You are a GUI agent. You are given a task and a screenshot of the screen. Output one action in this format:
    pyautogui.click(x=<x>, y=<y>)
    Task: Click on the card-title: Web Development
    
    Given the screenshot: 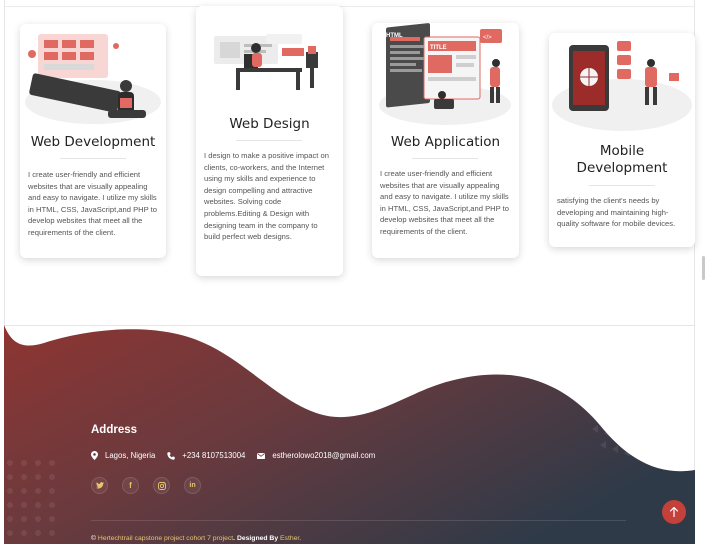 What is the action you would take?
    pyautogui.click(x=93, y=142)
    